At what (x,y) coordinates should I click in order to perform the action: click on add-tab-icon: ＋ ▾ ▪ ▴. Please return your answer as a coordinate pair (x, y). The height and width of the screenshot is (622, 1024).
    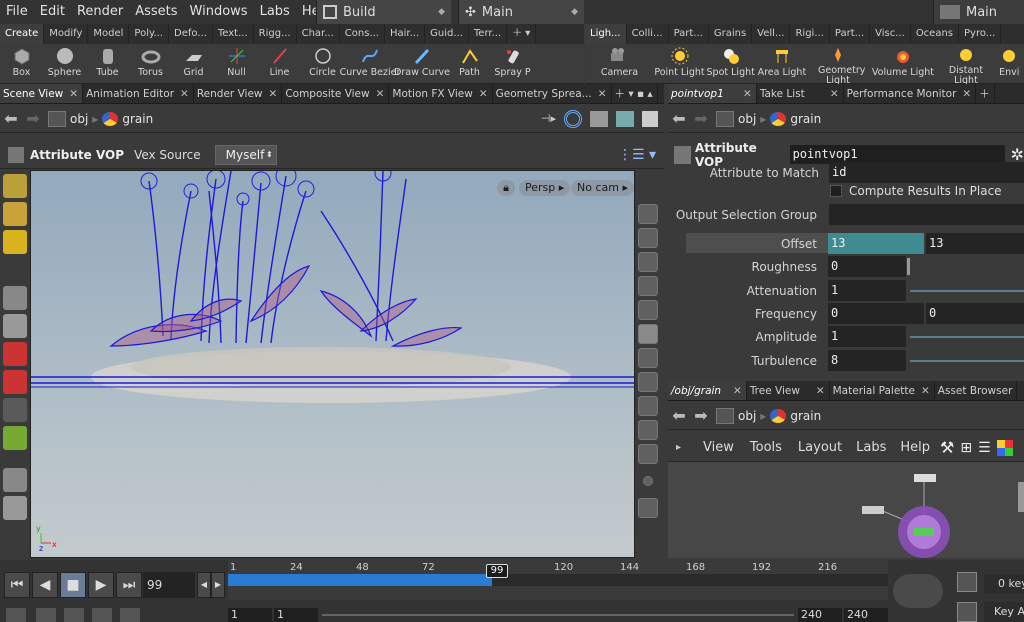
    Looking at the image, I should click on (635, 93).